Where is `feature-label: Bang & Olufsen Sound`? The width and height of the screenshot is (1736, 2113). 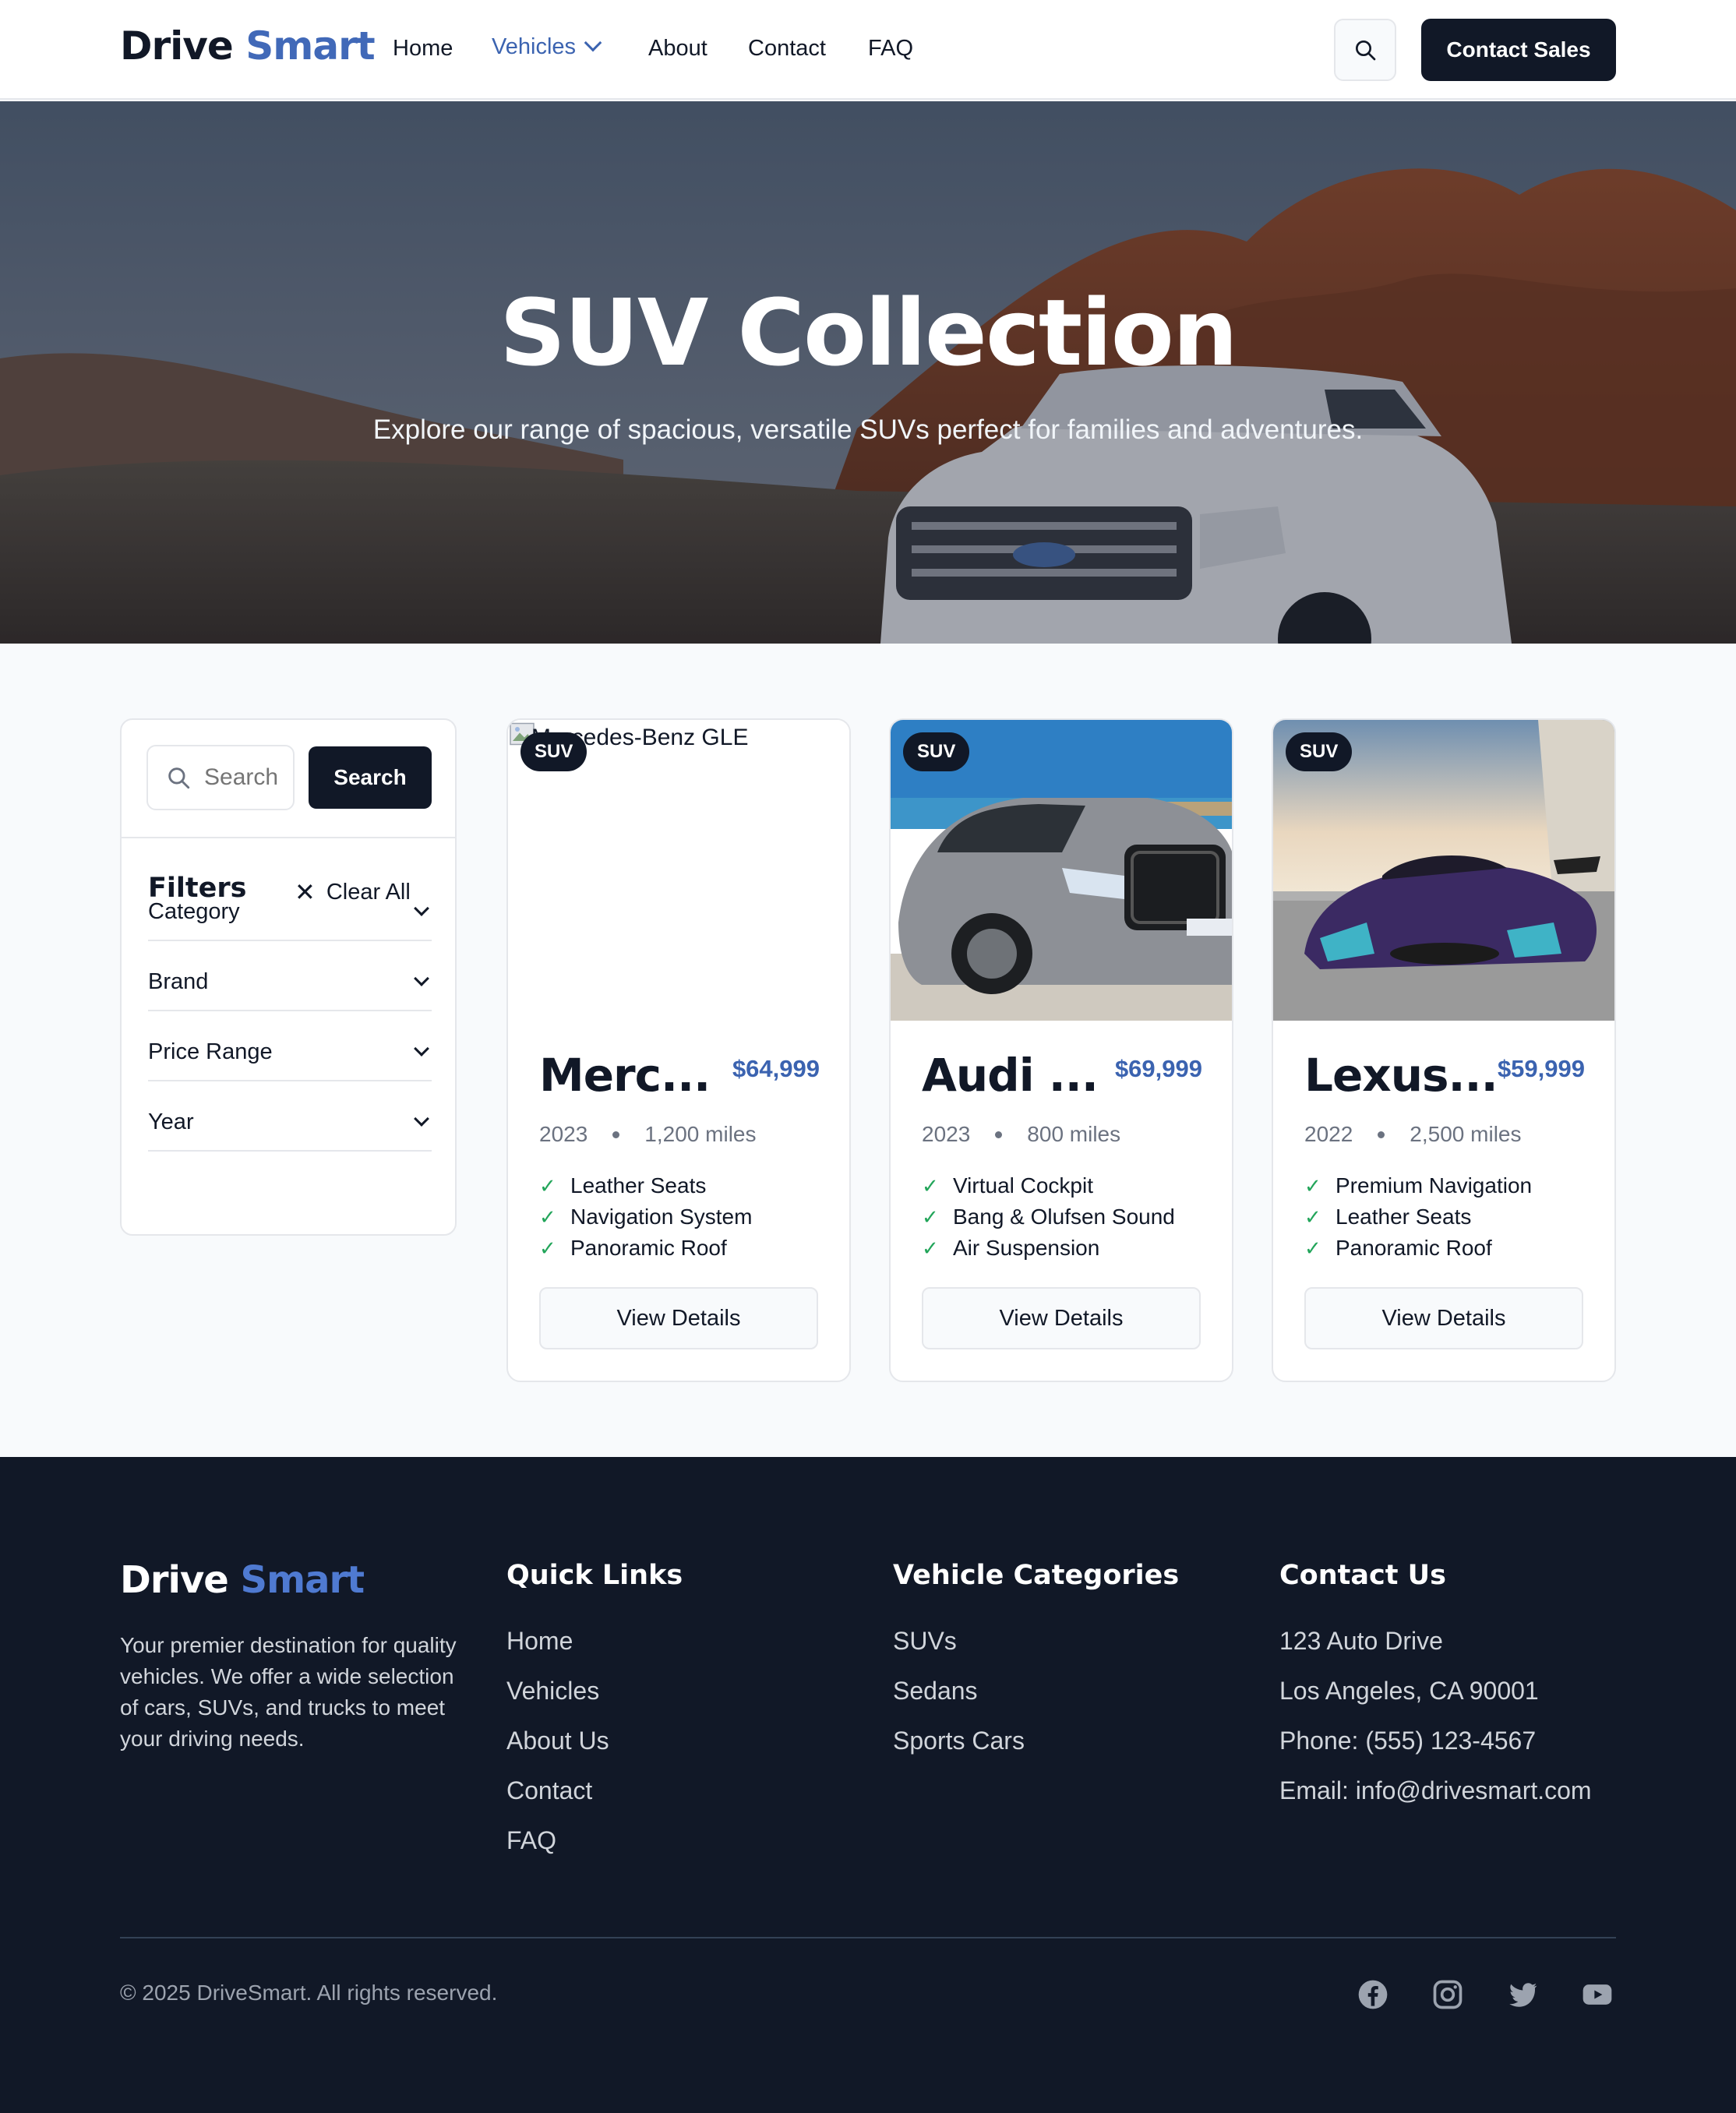
feature-label: Bang & Olufsen Sound is located at coordinates (1064, 1217).